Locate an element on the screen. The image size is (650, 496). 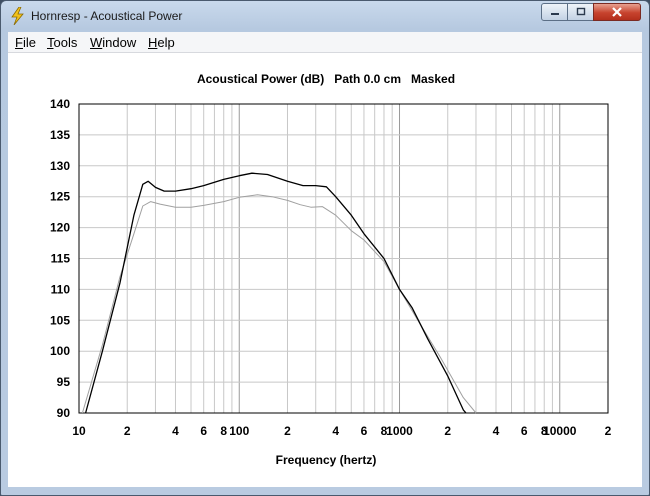
maximize-icon is located at coordinates (580, 11).